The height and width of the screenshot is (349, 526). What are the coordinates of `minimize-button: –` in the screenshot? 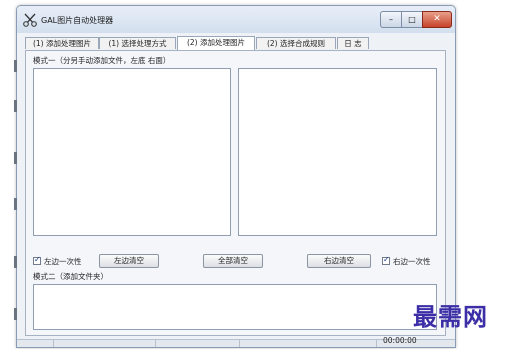 It's located at (391, 19).